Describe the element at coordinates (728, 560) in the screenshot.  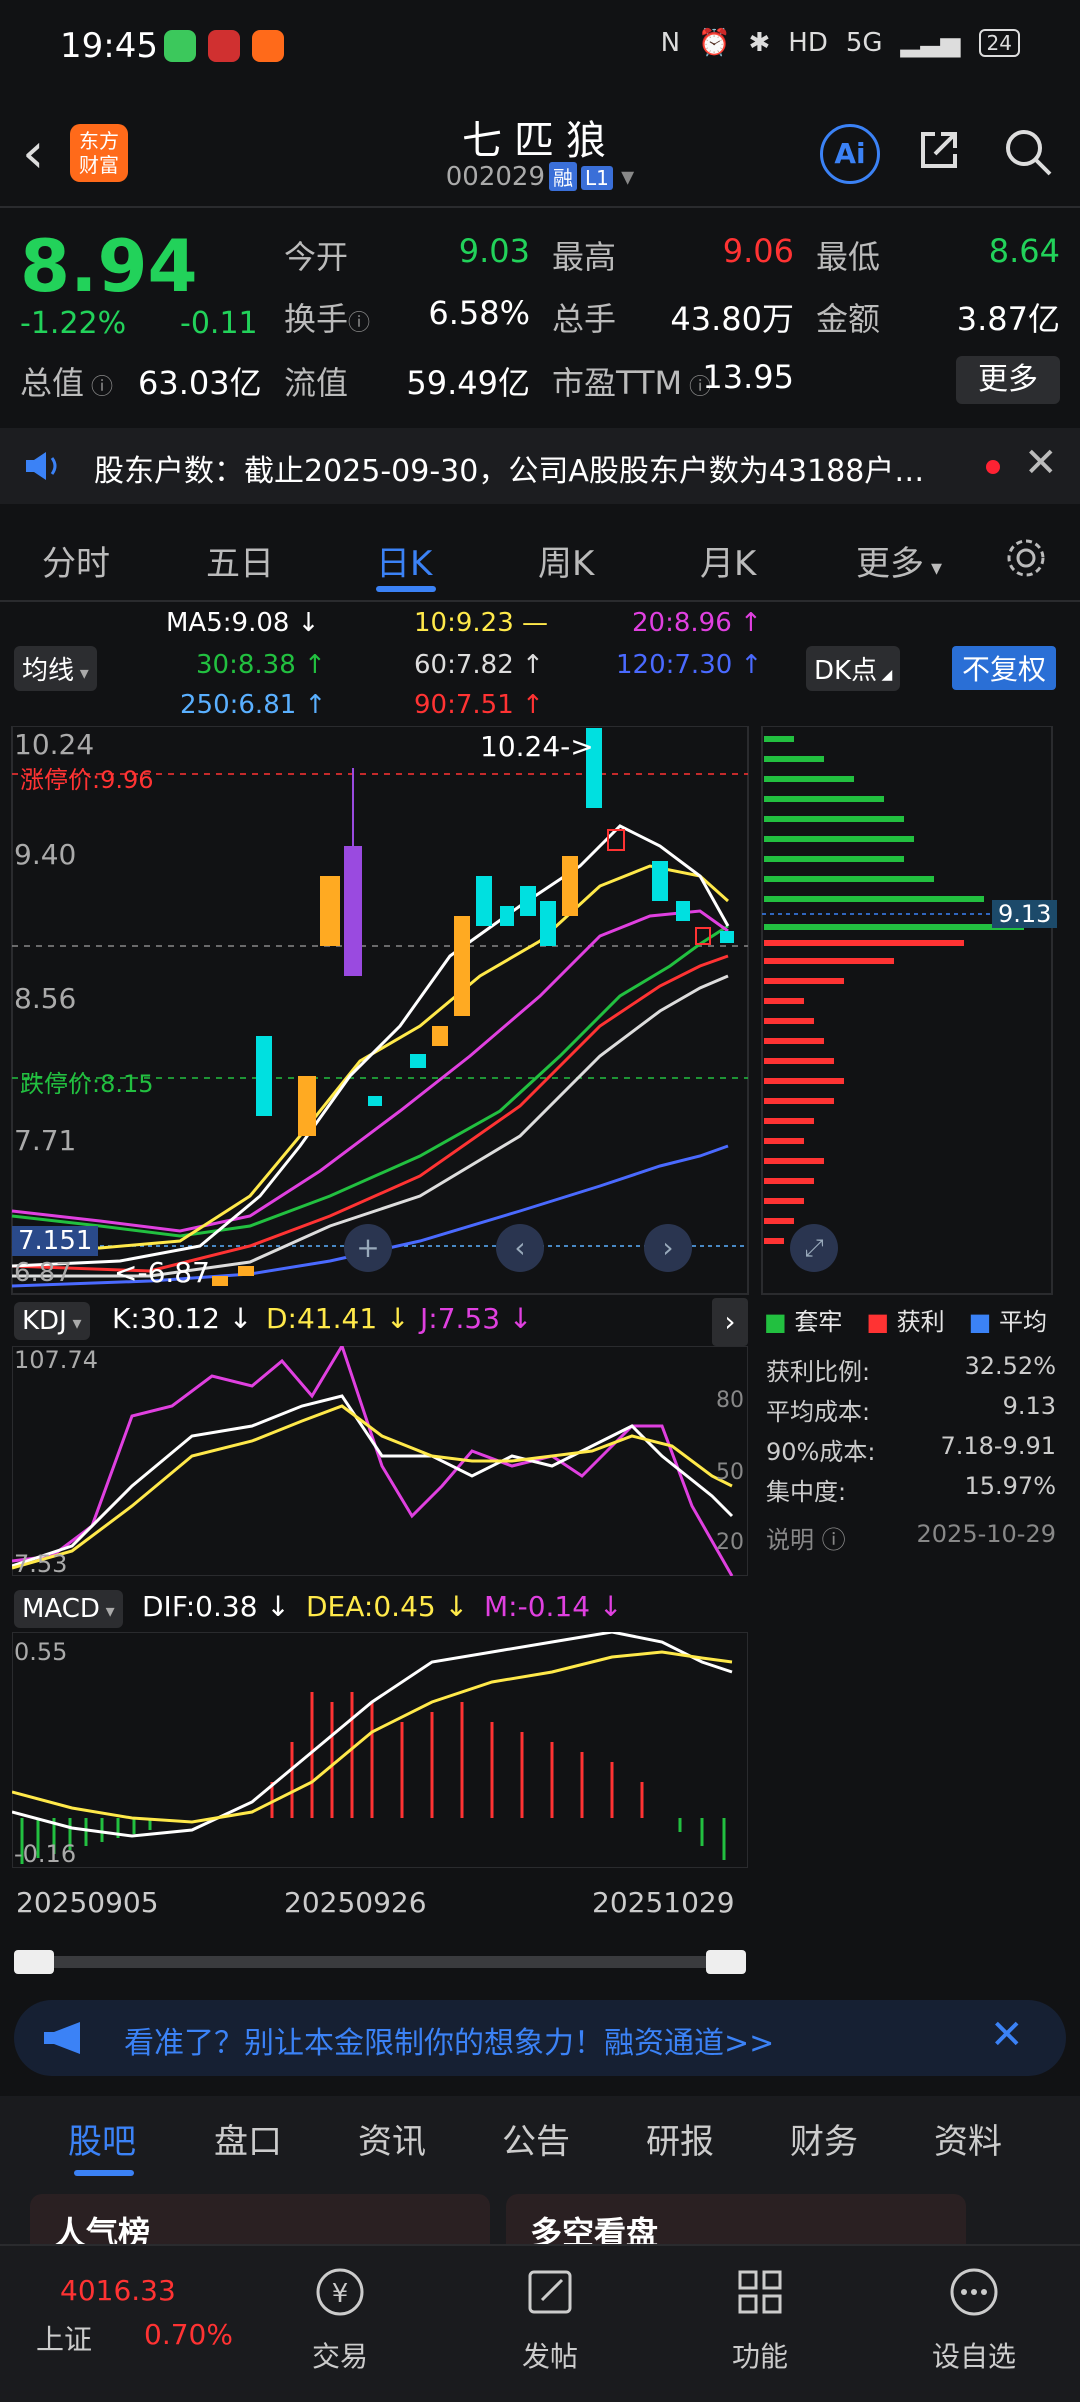
I see `tab-monthly-k: 月K` at that location.